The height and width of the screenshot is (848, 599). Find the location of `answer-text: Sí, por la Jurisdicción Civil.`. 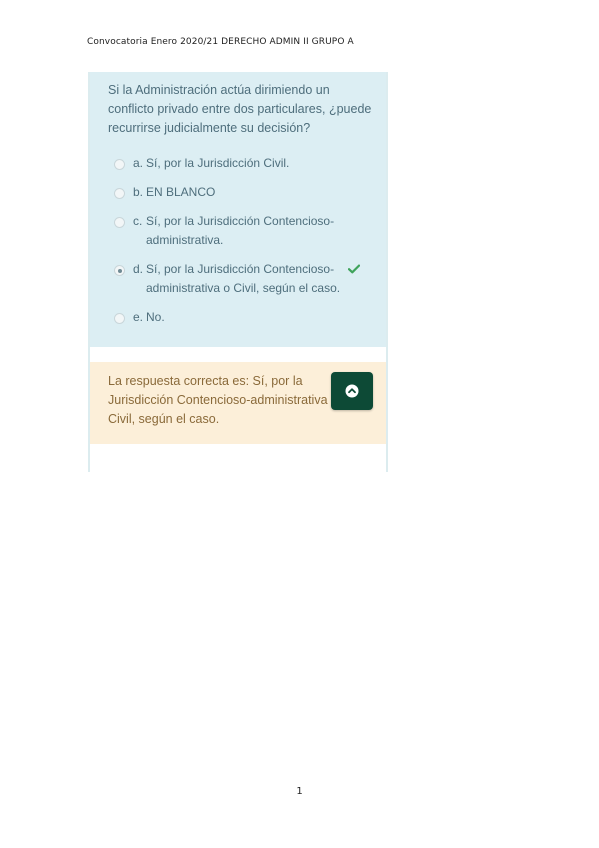

answer-text: Sí, por la Jurisdicción Civil. is located at coordinates (218, 163).